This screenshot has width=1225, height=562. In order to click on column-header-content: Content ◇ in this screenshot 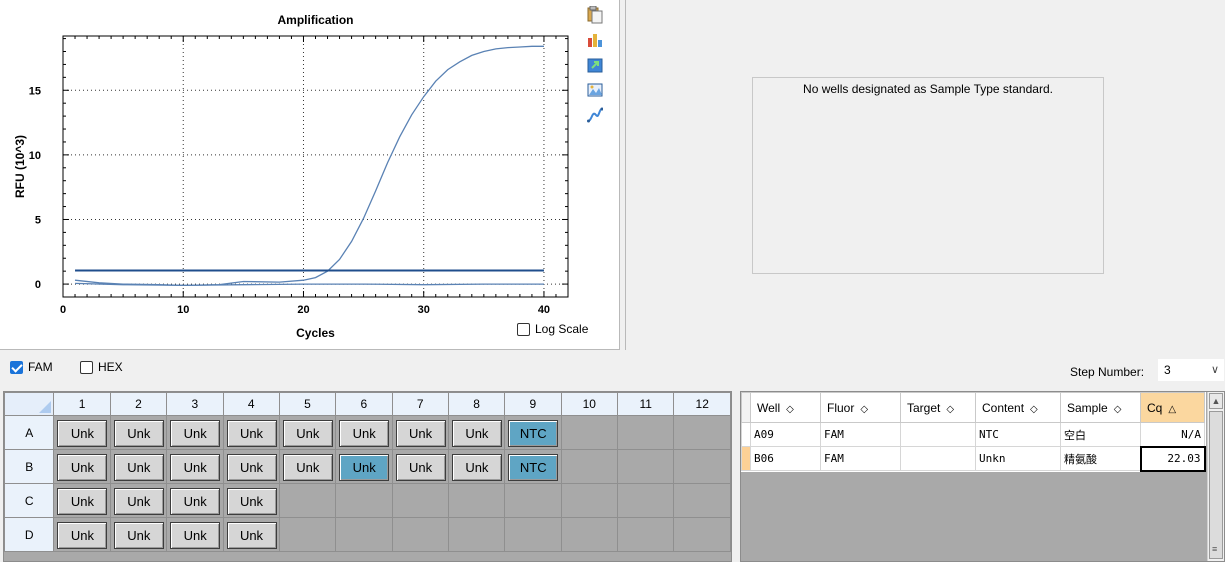, I will do `click(1018, 407)`.